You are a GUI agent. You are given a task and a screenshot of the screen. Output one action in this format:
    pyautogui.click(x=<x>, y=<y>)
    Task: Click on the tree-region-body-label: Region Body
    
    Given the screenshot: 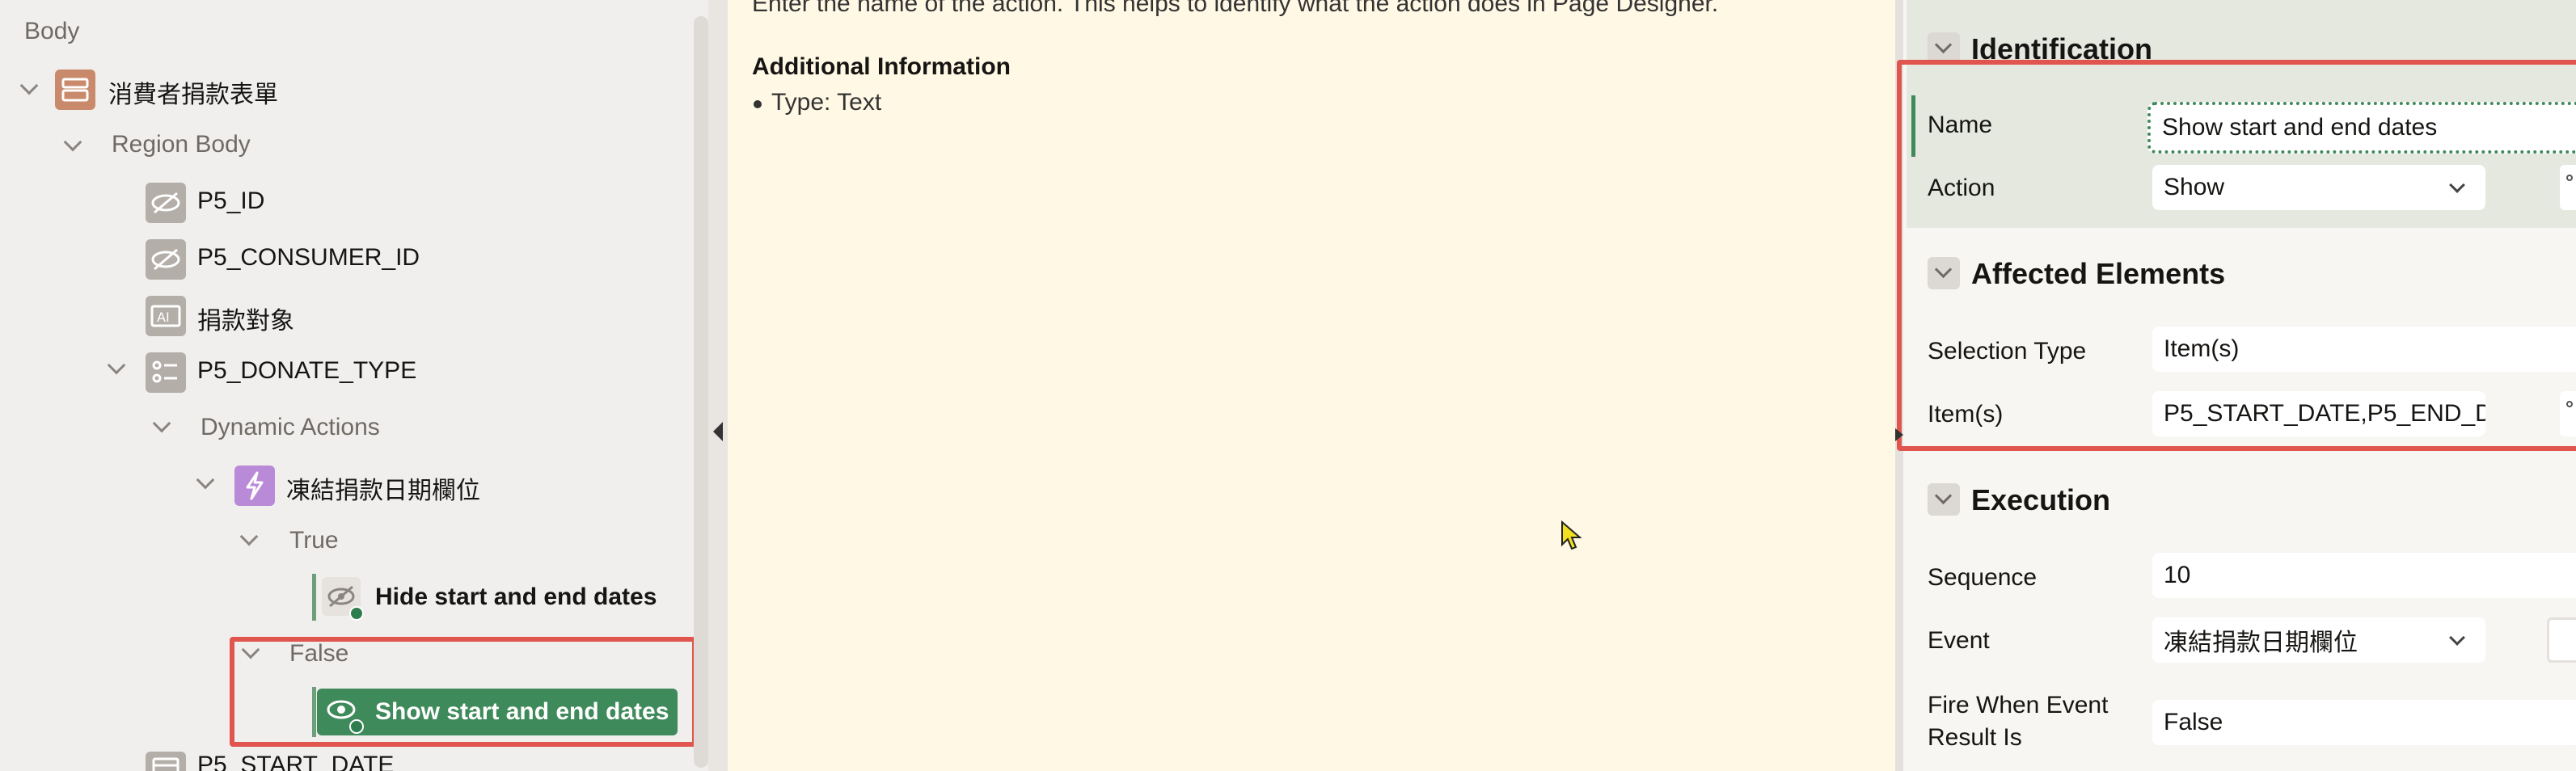 What is the action you would take?
    pyautogui.click(x=181, y=145)
    